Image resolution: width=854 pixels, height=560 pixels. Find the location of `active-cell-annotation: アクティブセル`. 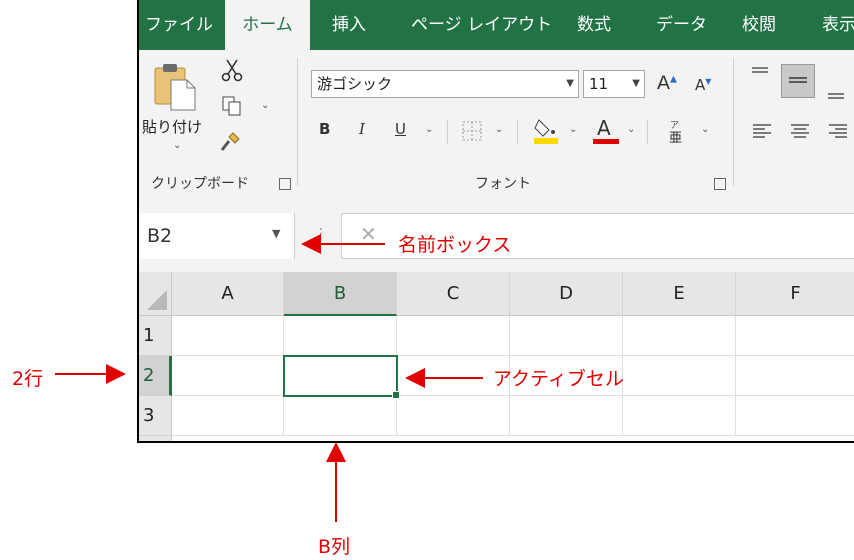

active-cell-annotation: アクティブセル is located at coordinates (558, 379).